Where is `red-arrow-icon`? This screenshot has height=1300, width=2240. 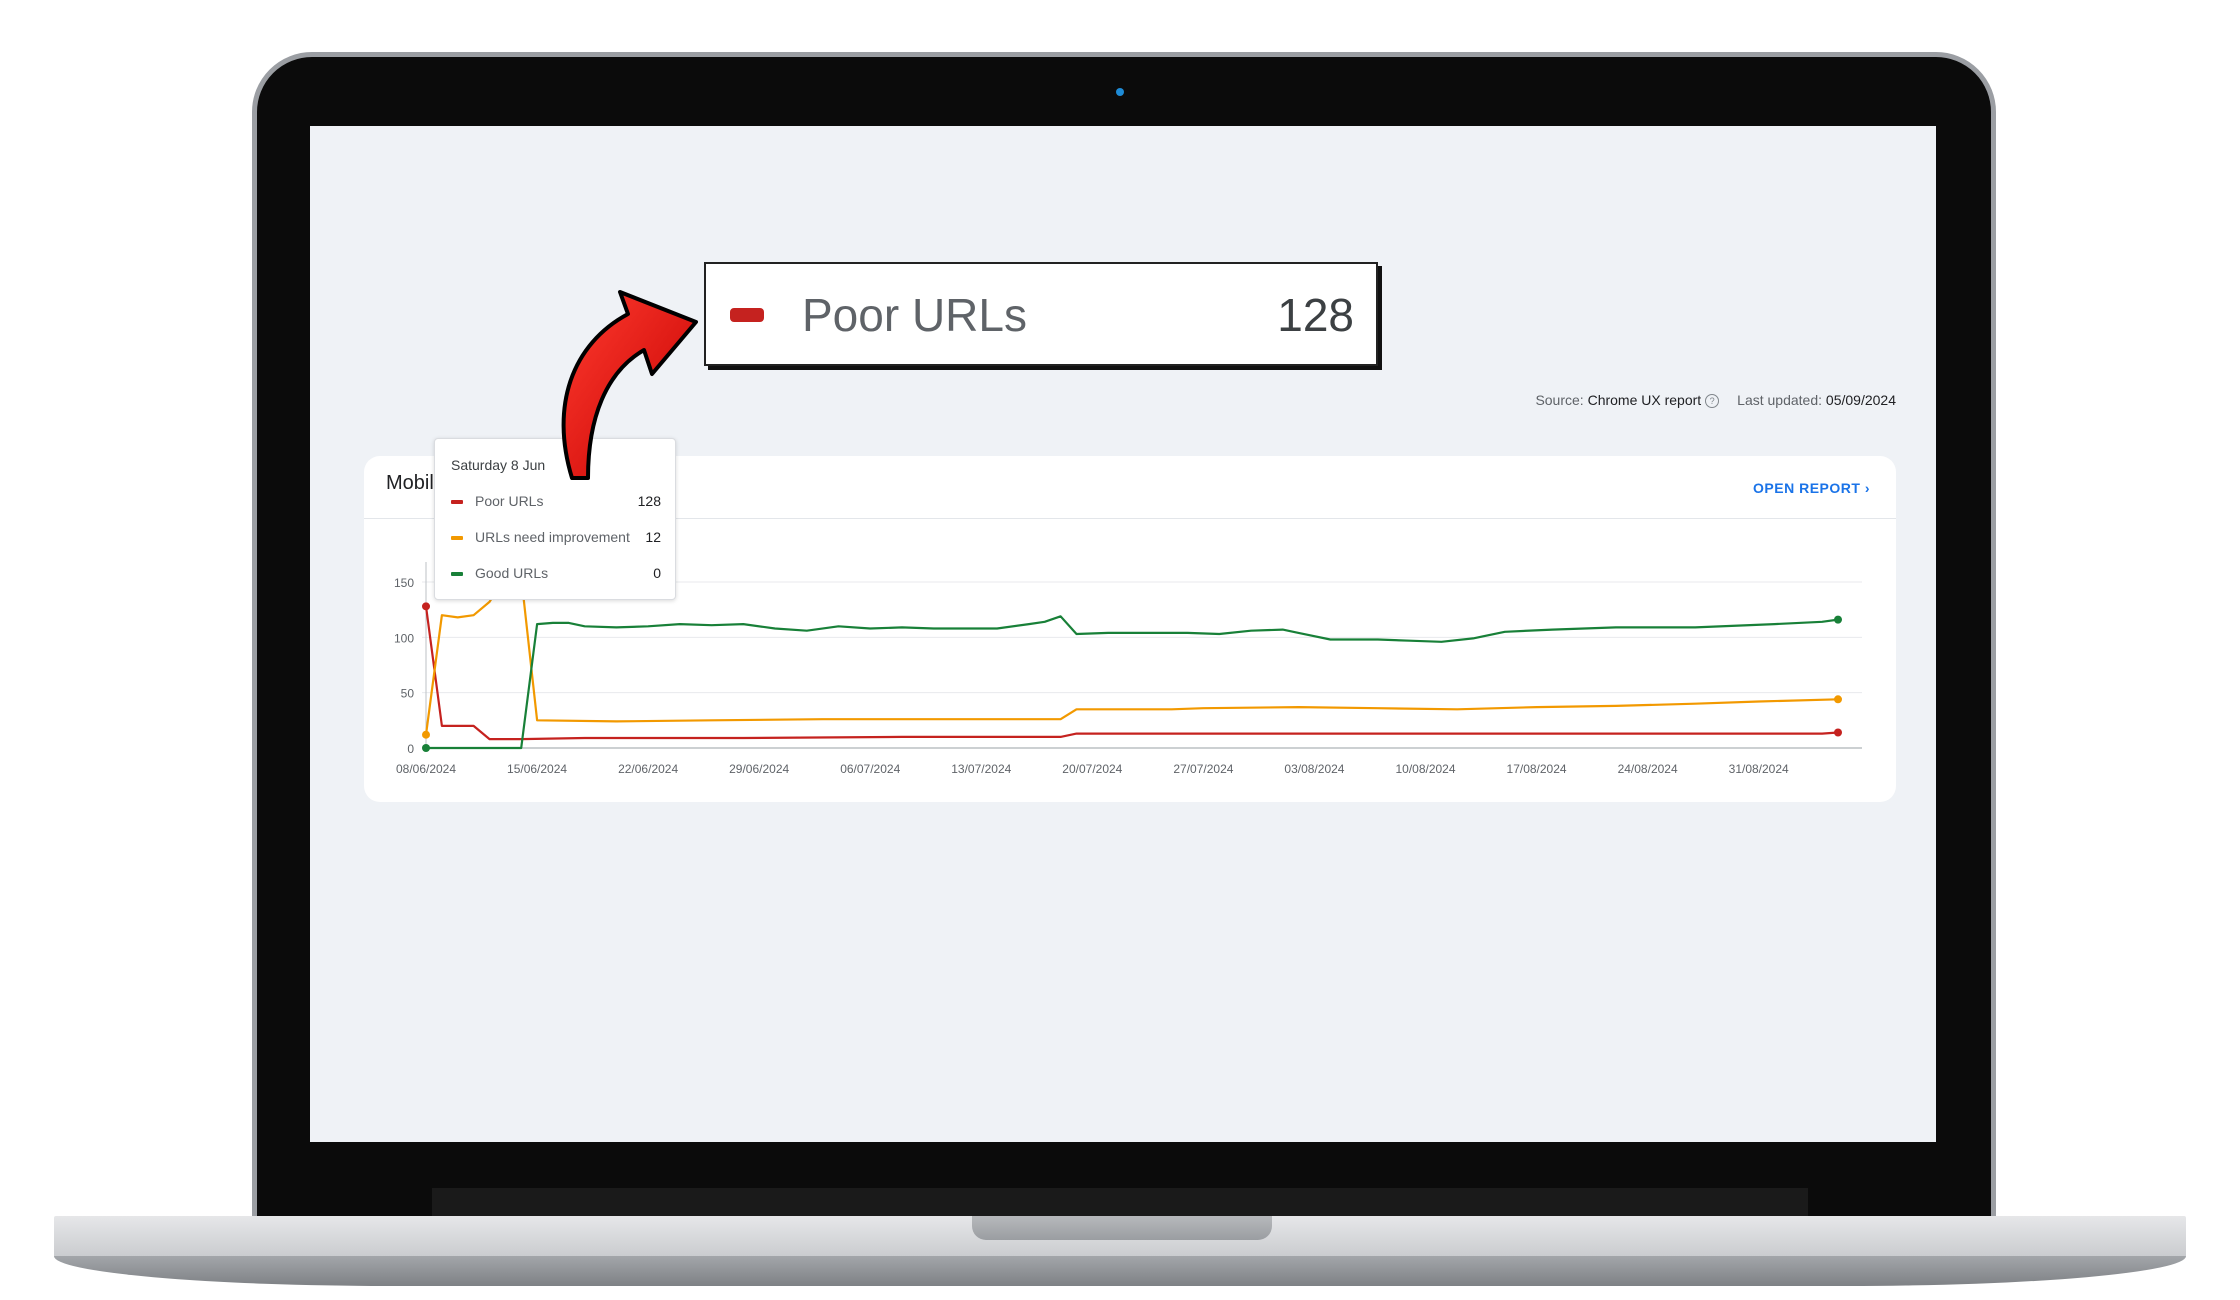
red-arrow-icon is located at coordinates (629, 385).